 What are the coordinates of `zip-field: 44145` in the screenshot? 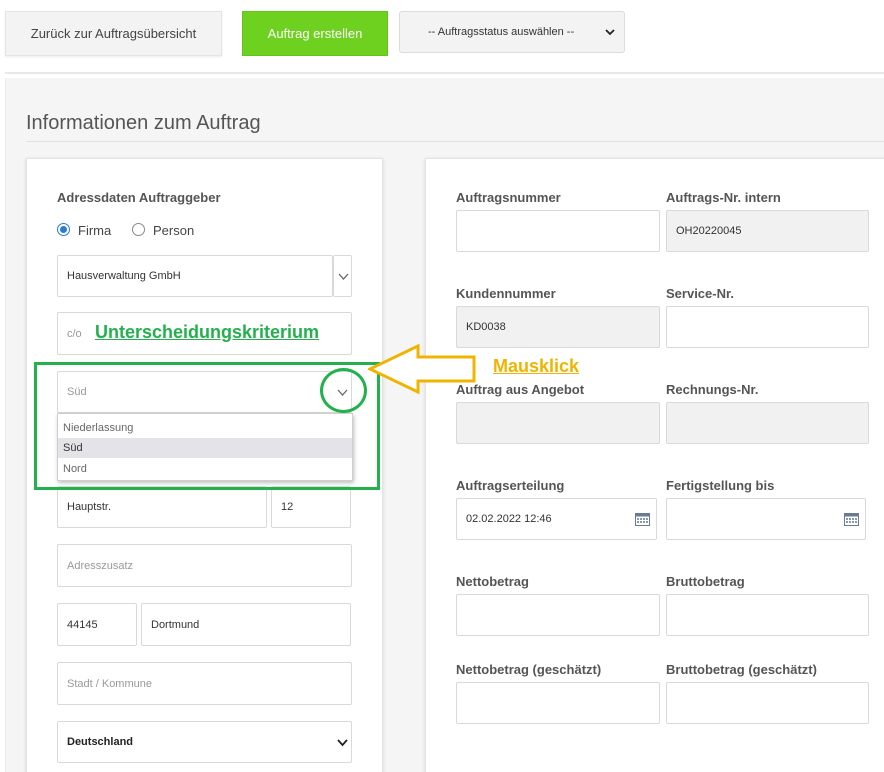 It's located at (97, 624).